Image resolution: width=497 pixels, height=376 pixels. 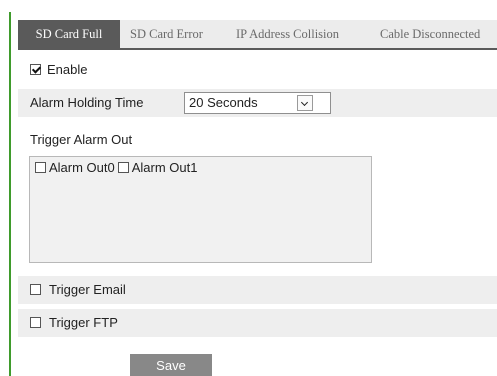 What do you see at coordinates (166, 34) in the screenshot?
I see `tab-sd-card-error: SD Card Error` at bounding box center [166, 34].